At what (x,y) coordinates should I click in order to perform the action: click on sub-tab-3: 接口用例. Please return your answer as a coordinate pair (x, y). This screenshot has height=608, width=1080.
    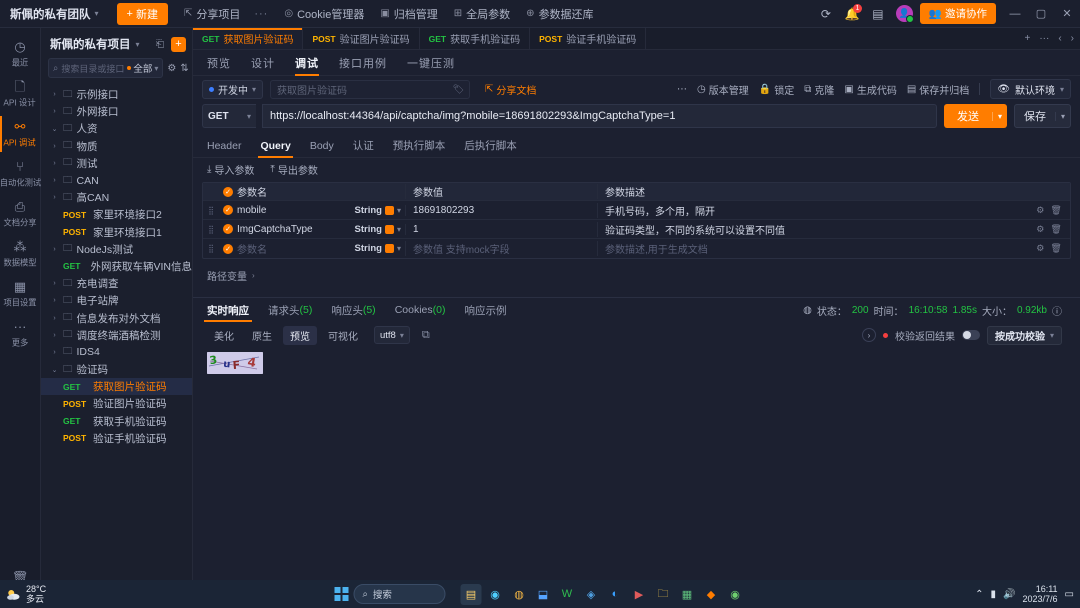
    Looking at the image, I should click on (363, 63).